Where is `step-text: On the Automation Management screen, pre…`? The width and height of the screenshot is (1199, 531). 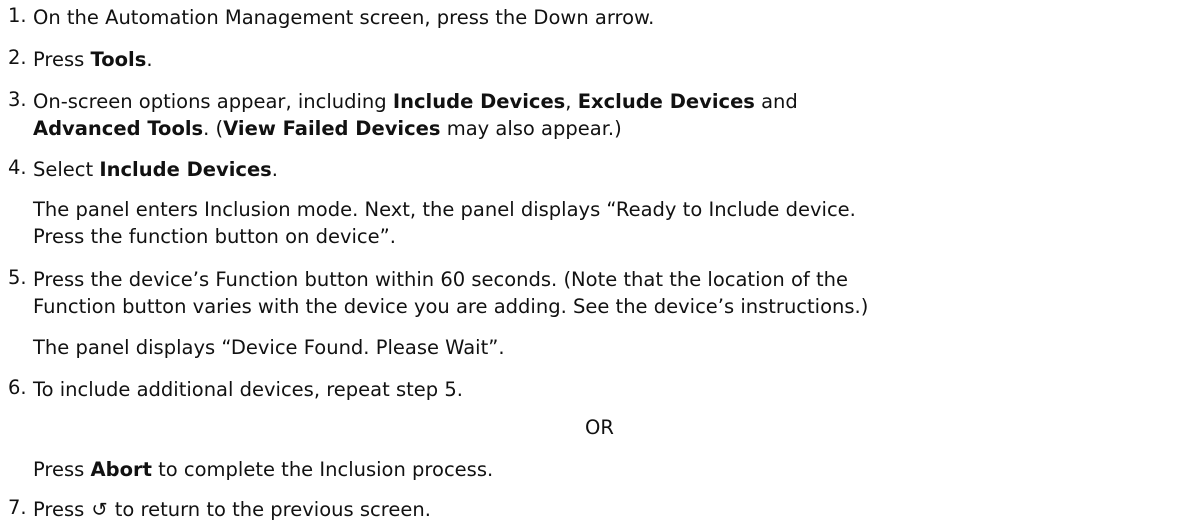
step-text: On the Automation Management screen, pre… is located at coordinates (613, 17).